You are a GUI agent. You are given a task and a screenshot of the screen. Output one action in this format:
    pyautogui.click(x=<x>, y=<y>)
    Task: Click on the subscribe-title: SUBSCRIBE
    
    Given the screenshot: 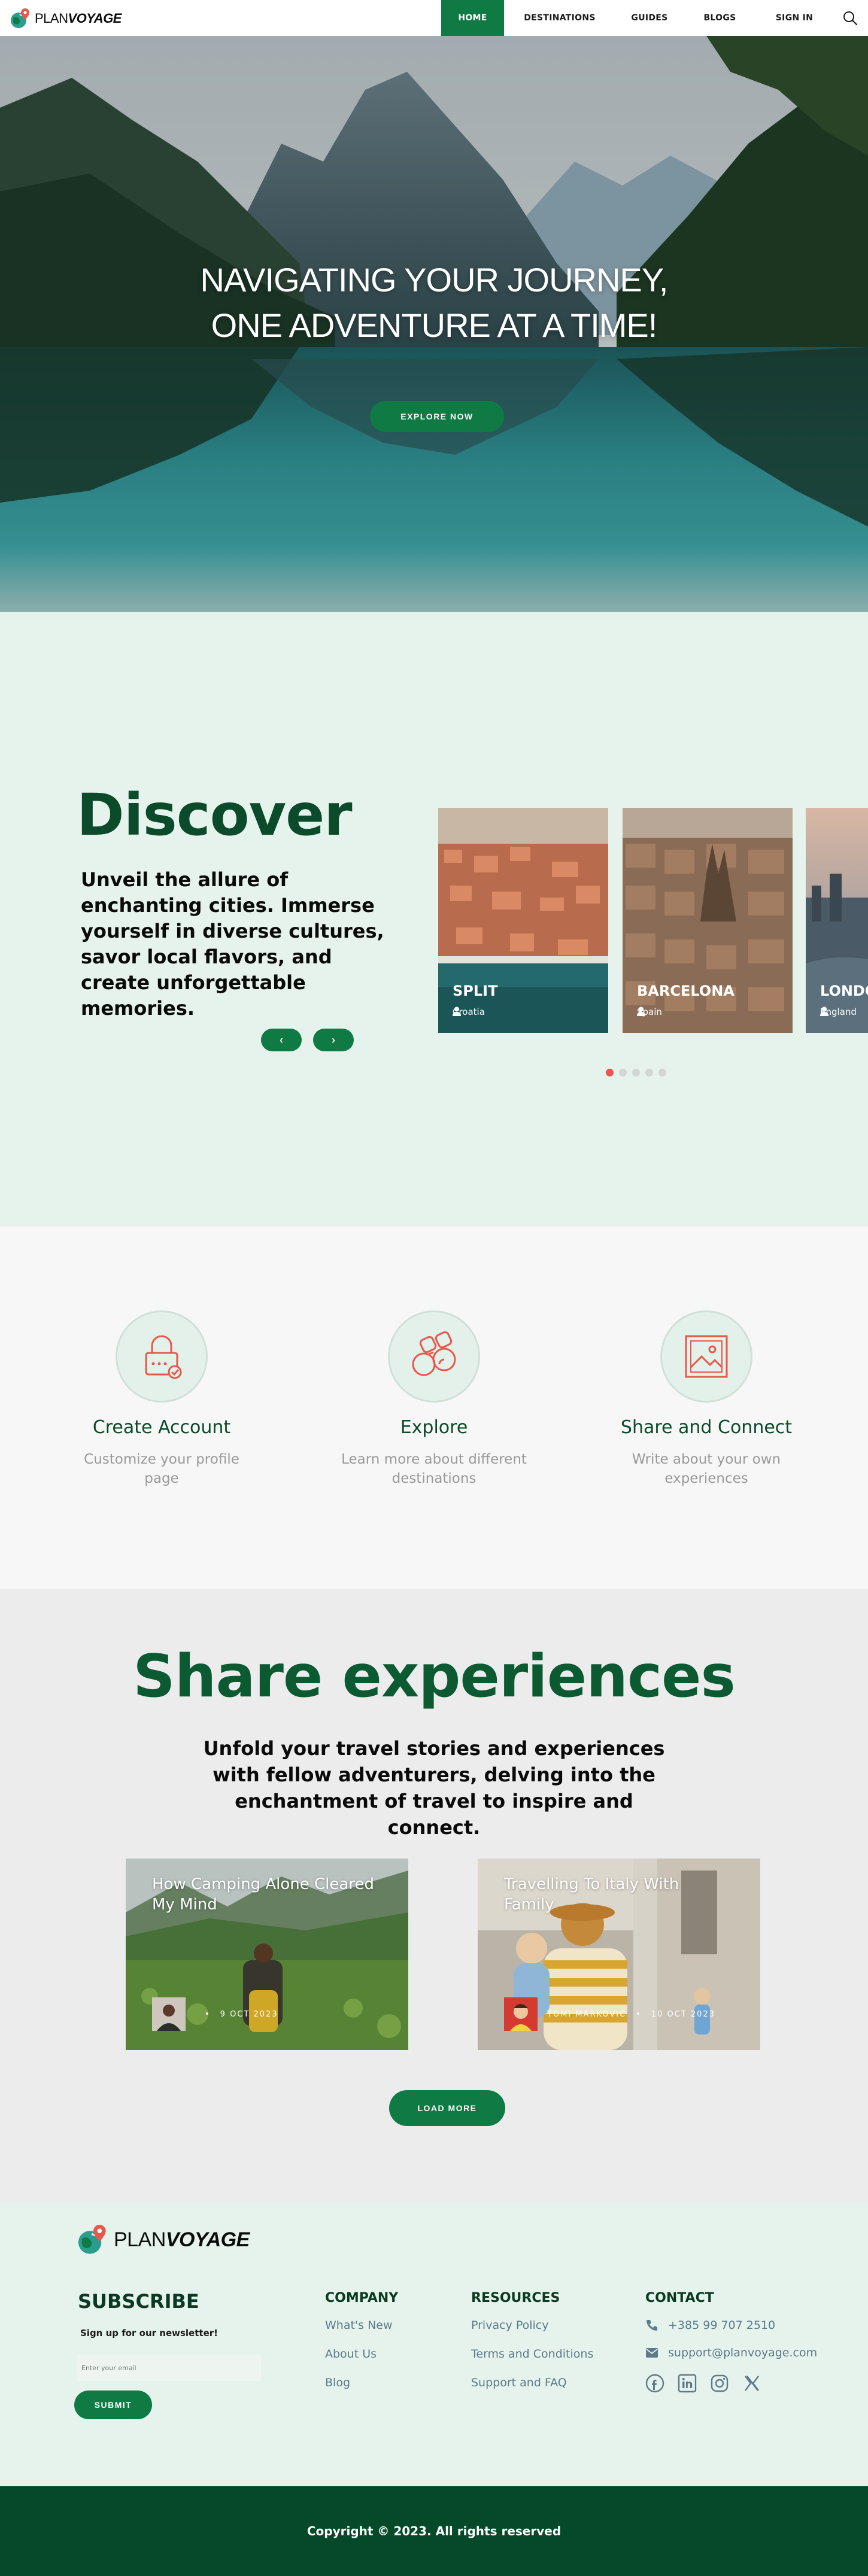 What is the action you would take?
    pyautogui.click(x=138, y=2301)
    